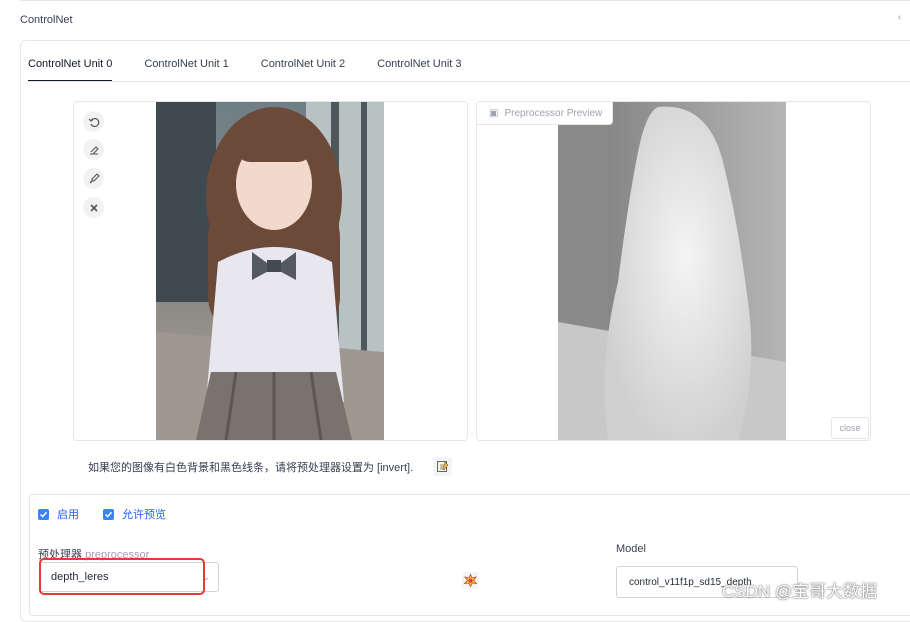  I want to click on tab-unit-3: ControlNet Unit 3, so click(419, 69).